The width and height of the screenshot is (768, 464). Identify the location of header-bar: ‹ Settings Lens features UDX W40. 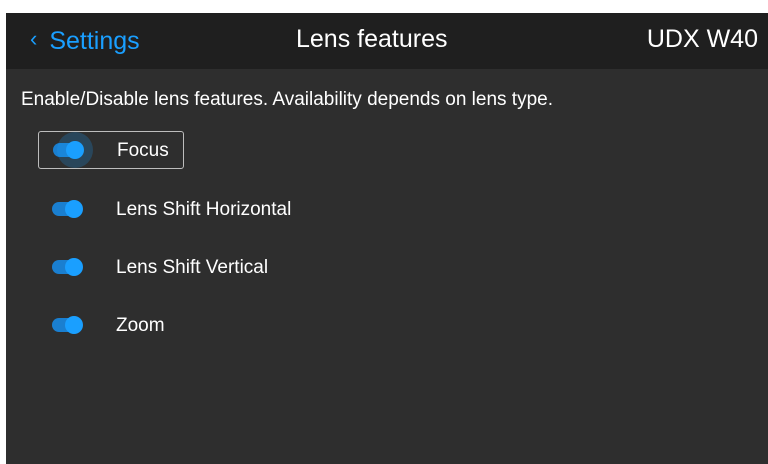
(387, 41).